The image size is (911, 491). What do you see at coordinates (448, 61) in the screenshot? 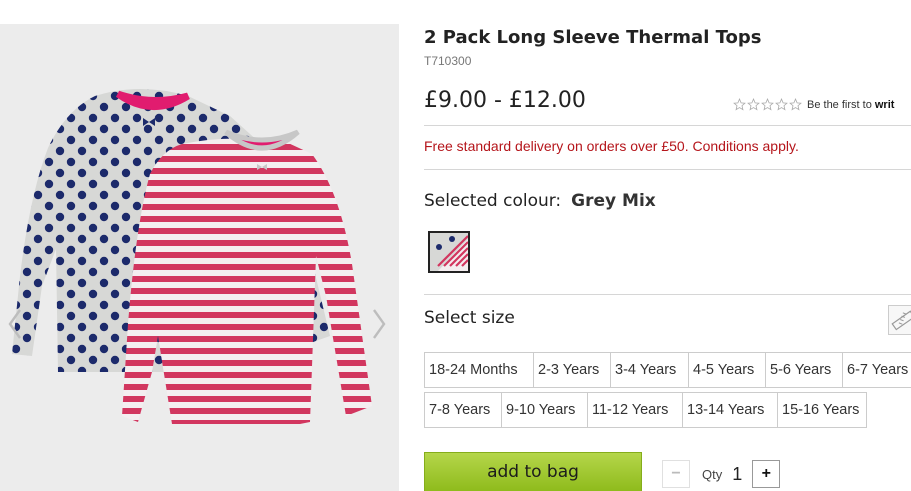
I see `product-code: T710300` at bounding box center [448, 61].